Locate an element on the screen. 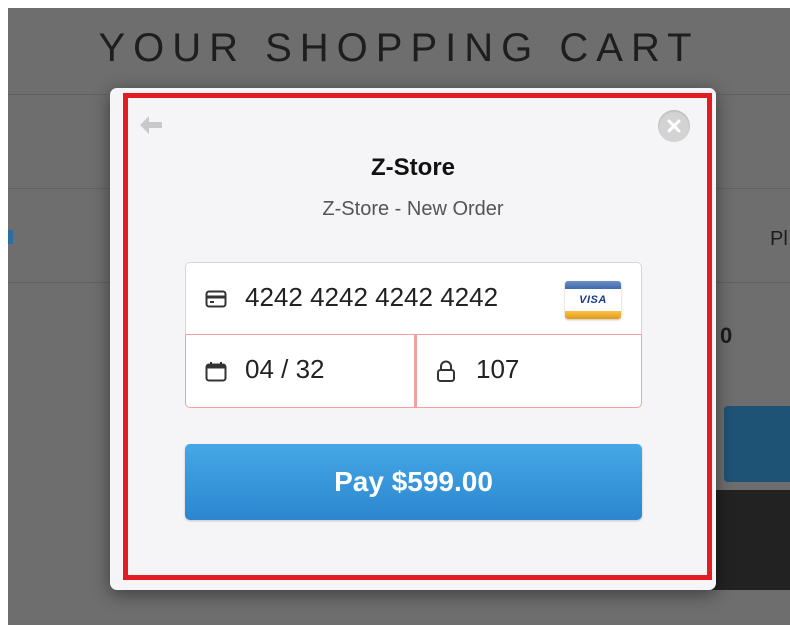 This screenshot has height=625, width=790. lock-icon is located at coordinates (446, 373).